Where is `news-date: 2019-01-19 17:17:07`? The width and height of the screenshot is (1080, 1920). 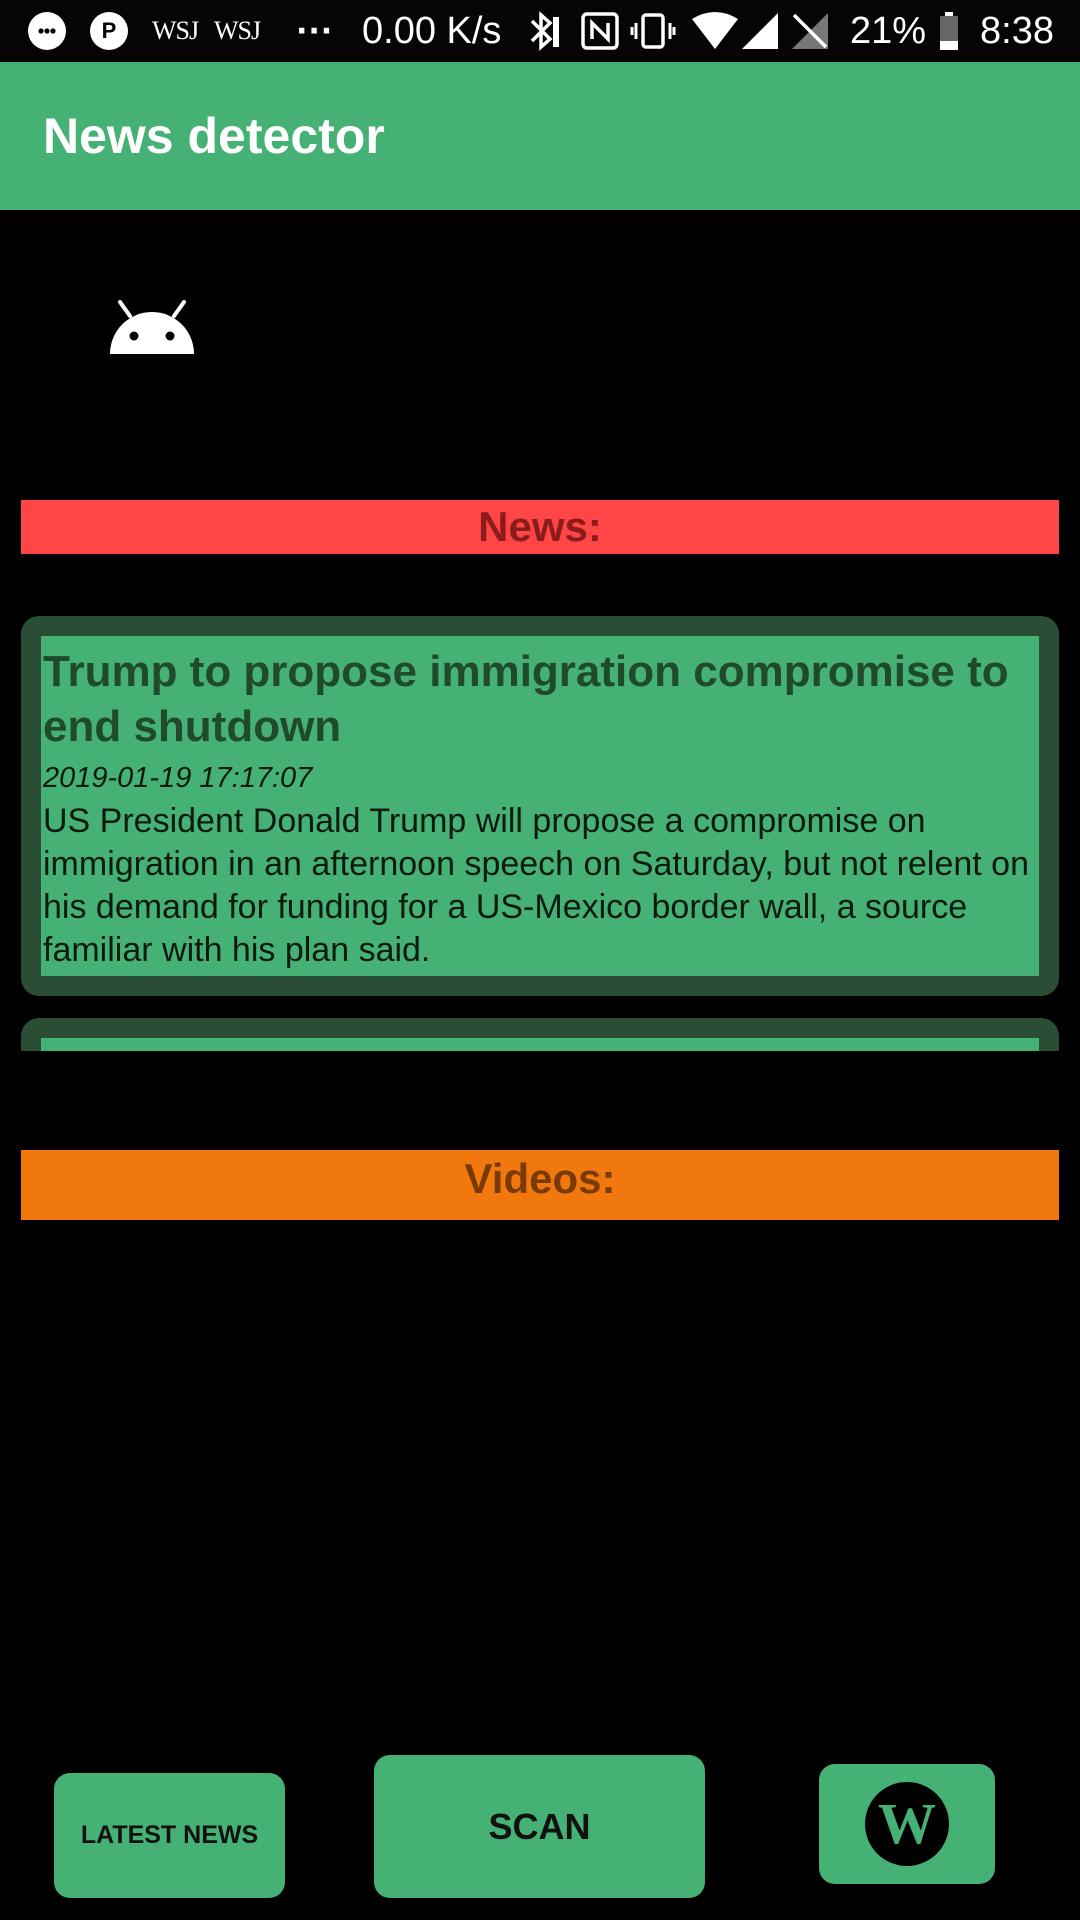 news-date: 2019-01-19 17:17:07 is located at coordinates (178, 778).